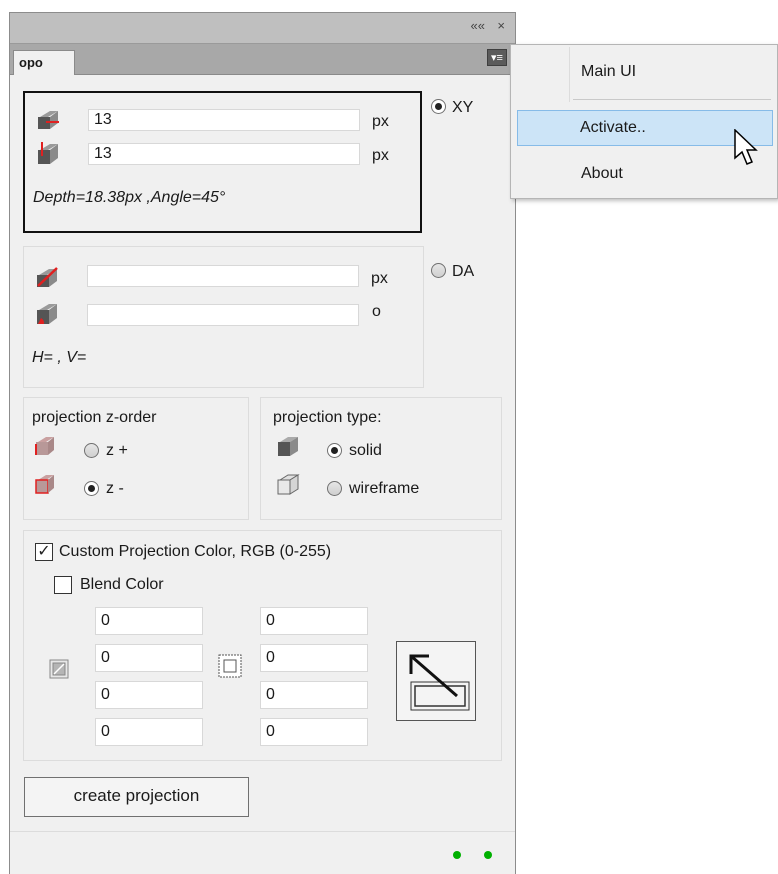 Image resolution: width=778 pixels, height=874 pixels. Describe the element at coordinates (122, 584) in the screenshot. I see `blend-color-label: Blend Color` at that location.